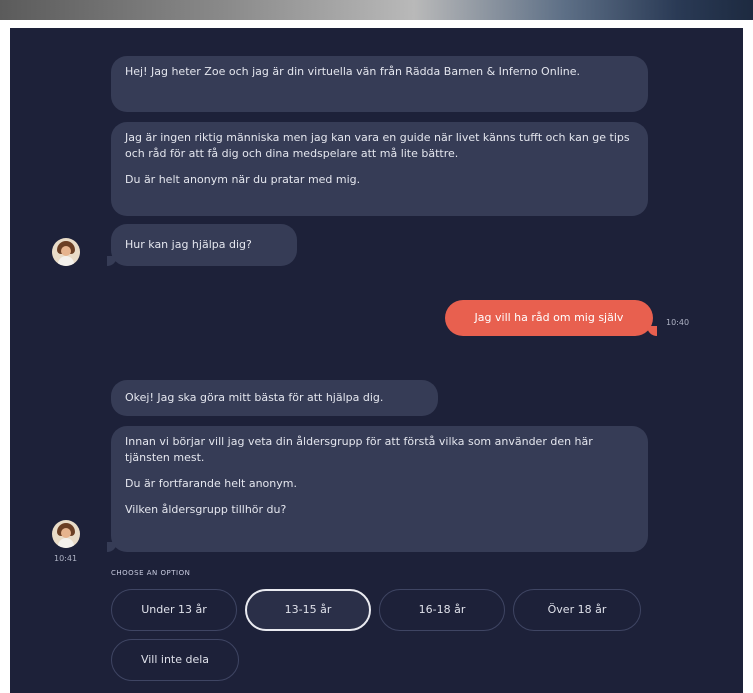 This screenshot has width=753, height=693. I want to click on option-13-15: 13-15 år, so click(308, 610).